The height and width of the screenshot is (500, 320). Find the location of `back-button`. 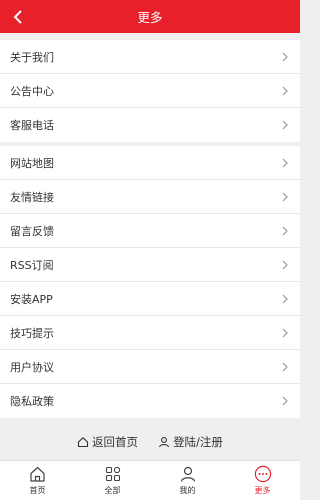

back-button is located at coordinates (18, 16).